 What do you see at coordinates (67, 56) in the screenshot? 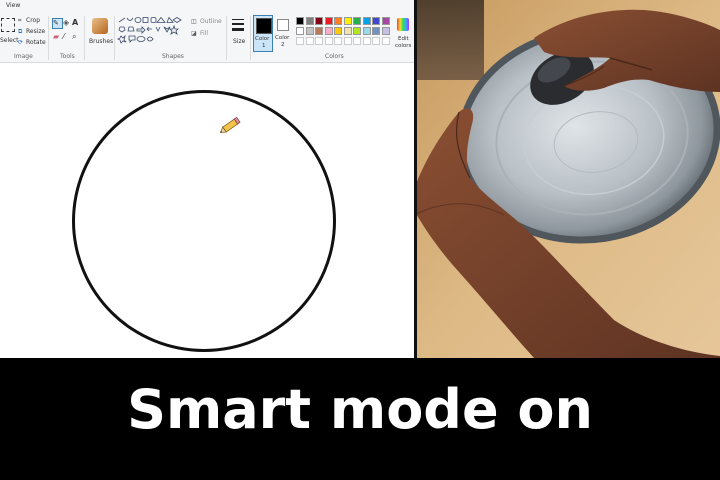
I see `tools-group-label: Tools` at bounding box center [67, 56].